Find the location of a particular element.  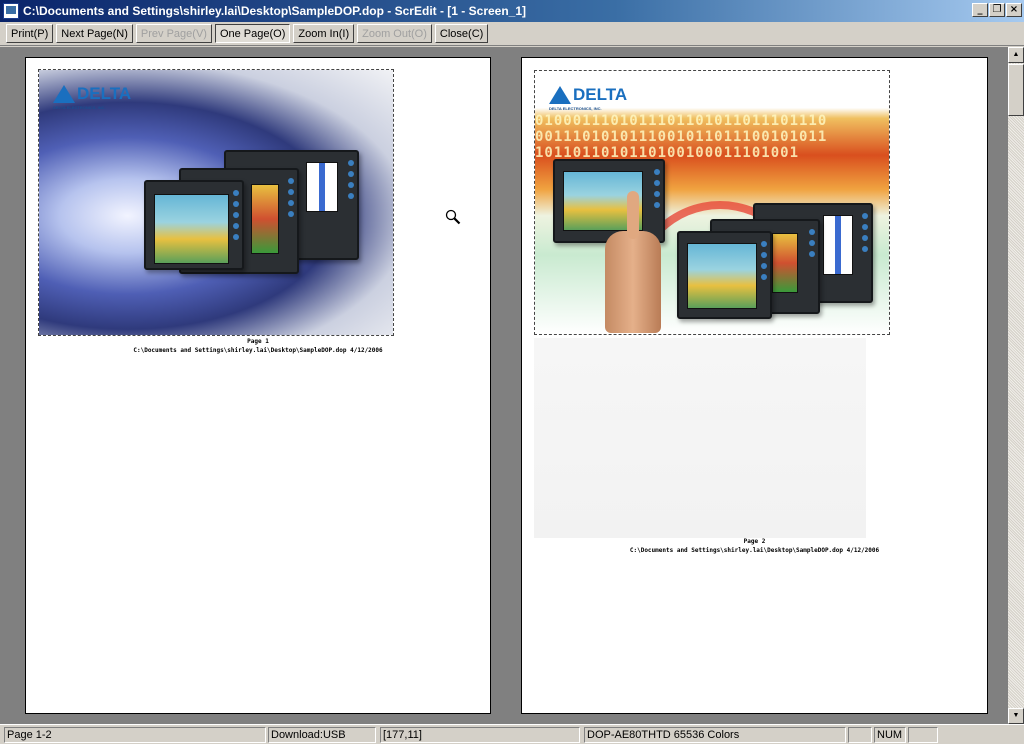

app-icon is located at coordinates (11, 11).